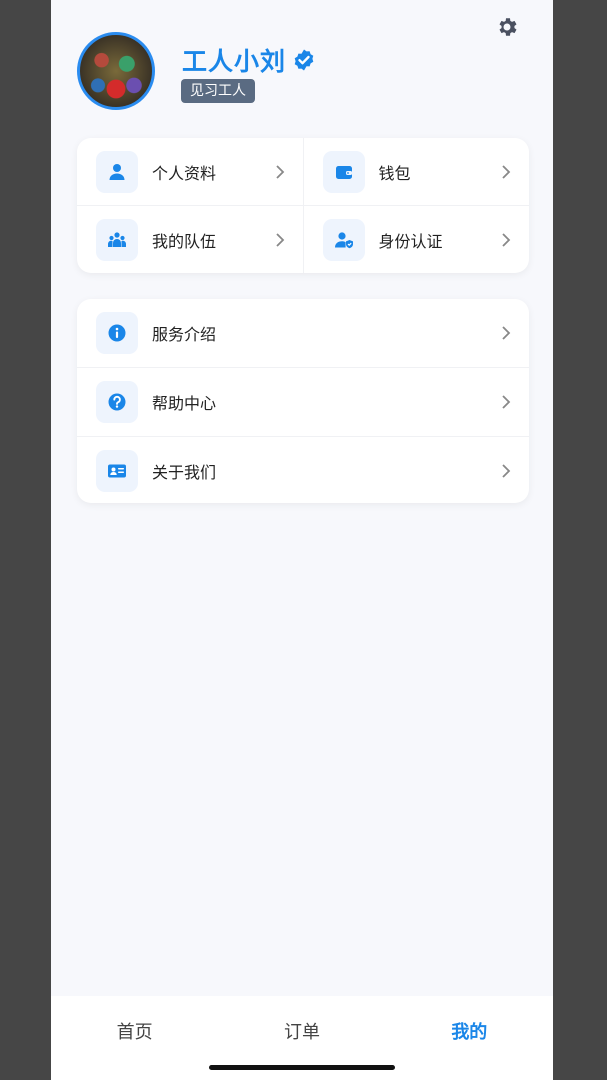  Describe the element at coordinates (302, 1067) in the screenshot. I see `home-indicator` at that location.